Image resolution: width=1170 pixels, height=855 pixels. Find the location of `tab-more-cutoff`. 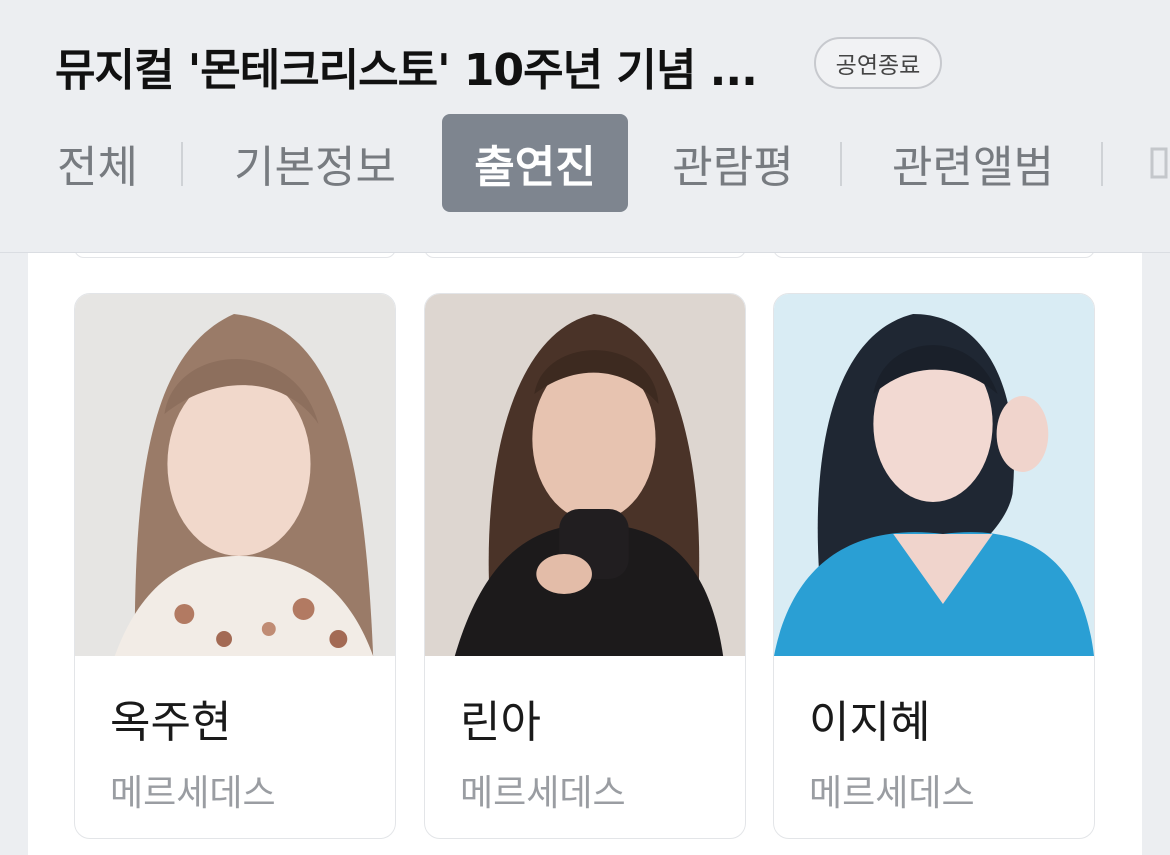

tab-more-cutoff is located at coordinates (1160, 163).